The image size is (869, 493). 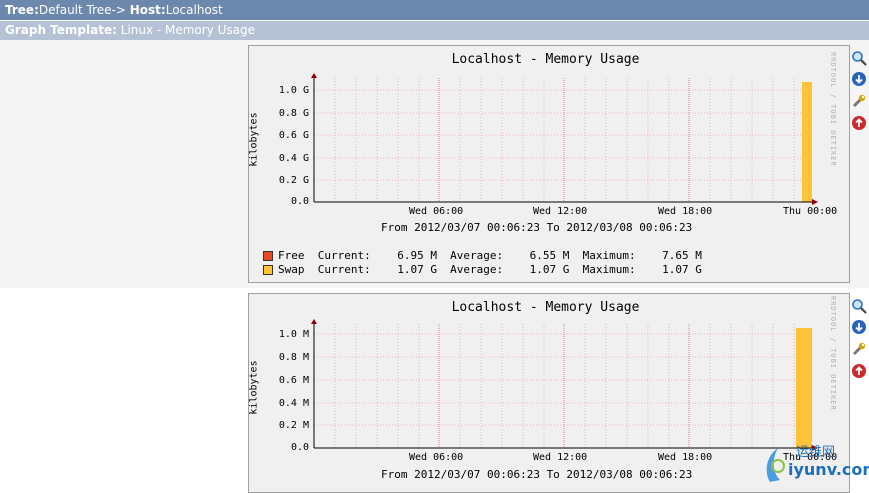 I want to click on graph-template-value: Linux - Memory Usage, so click(x=188, y=30).